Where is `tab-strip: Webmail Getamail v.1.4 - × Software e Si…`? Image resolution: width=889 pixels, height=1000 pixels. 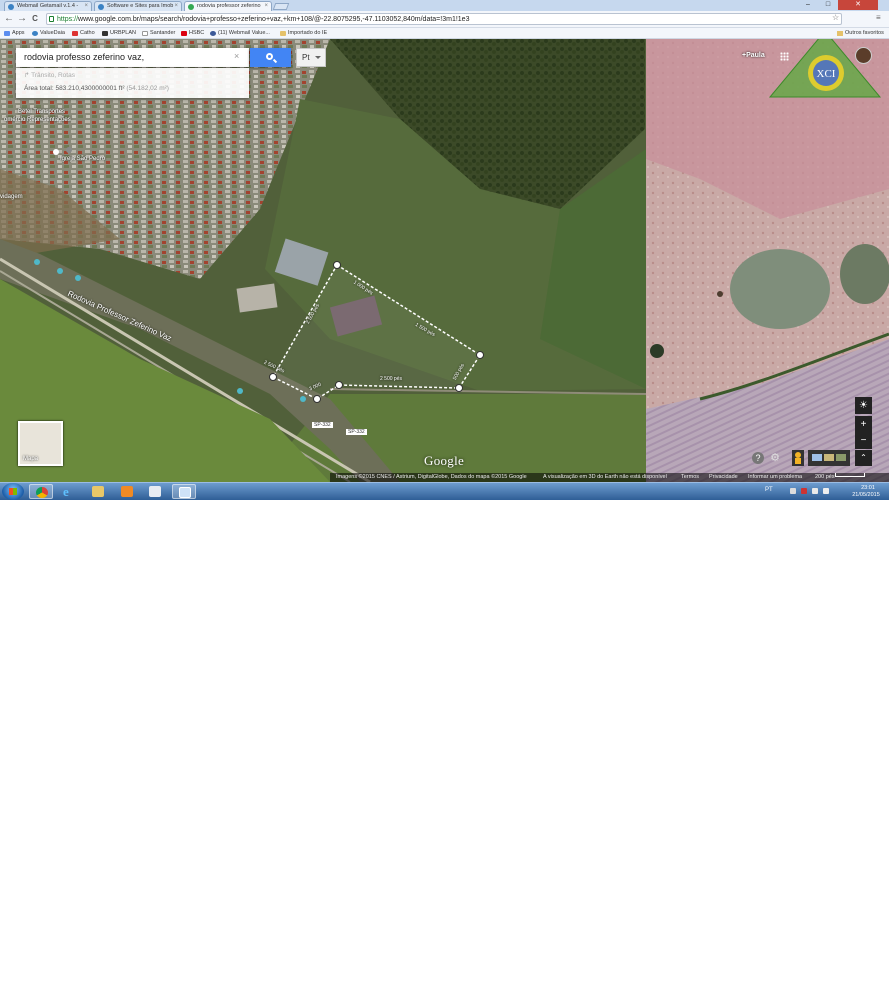
tab-strip: Webmail Getamail v.1.4 - × Software e Si… is located at coordinates (444, 5).